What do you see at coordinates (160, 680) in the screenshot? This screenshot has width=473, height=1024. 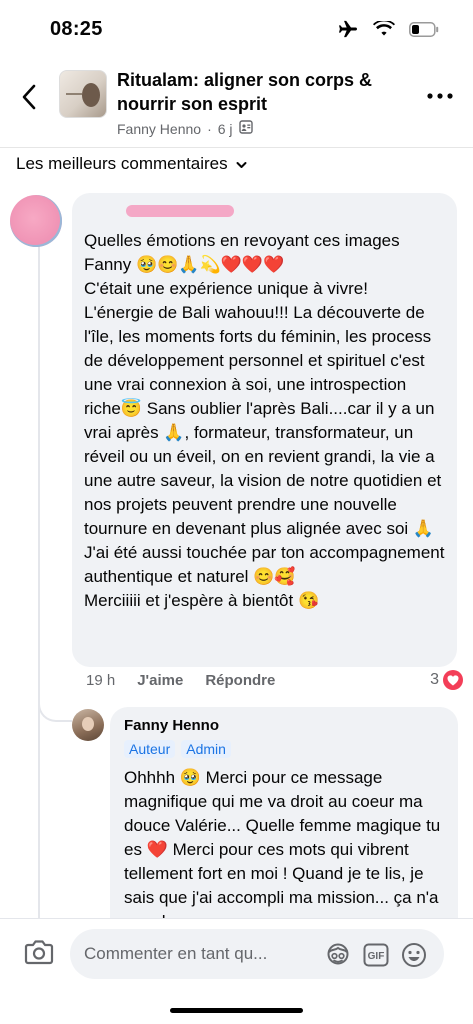 I see `like-button: J'aime` at bounding box center [160, 680].